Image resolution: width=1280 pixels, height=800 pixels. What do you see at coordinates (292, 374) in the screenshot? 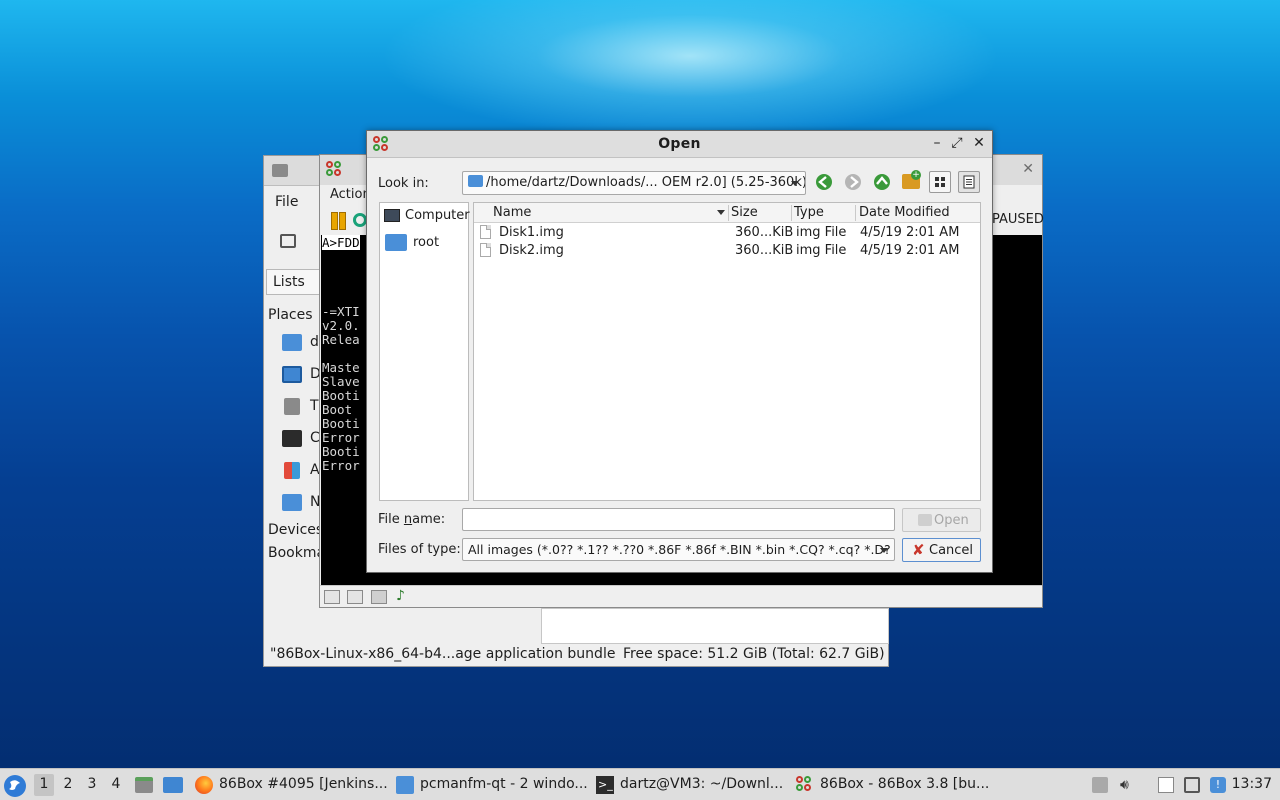
I see `desktop-icon` at bounding box center [292, 374].